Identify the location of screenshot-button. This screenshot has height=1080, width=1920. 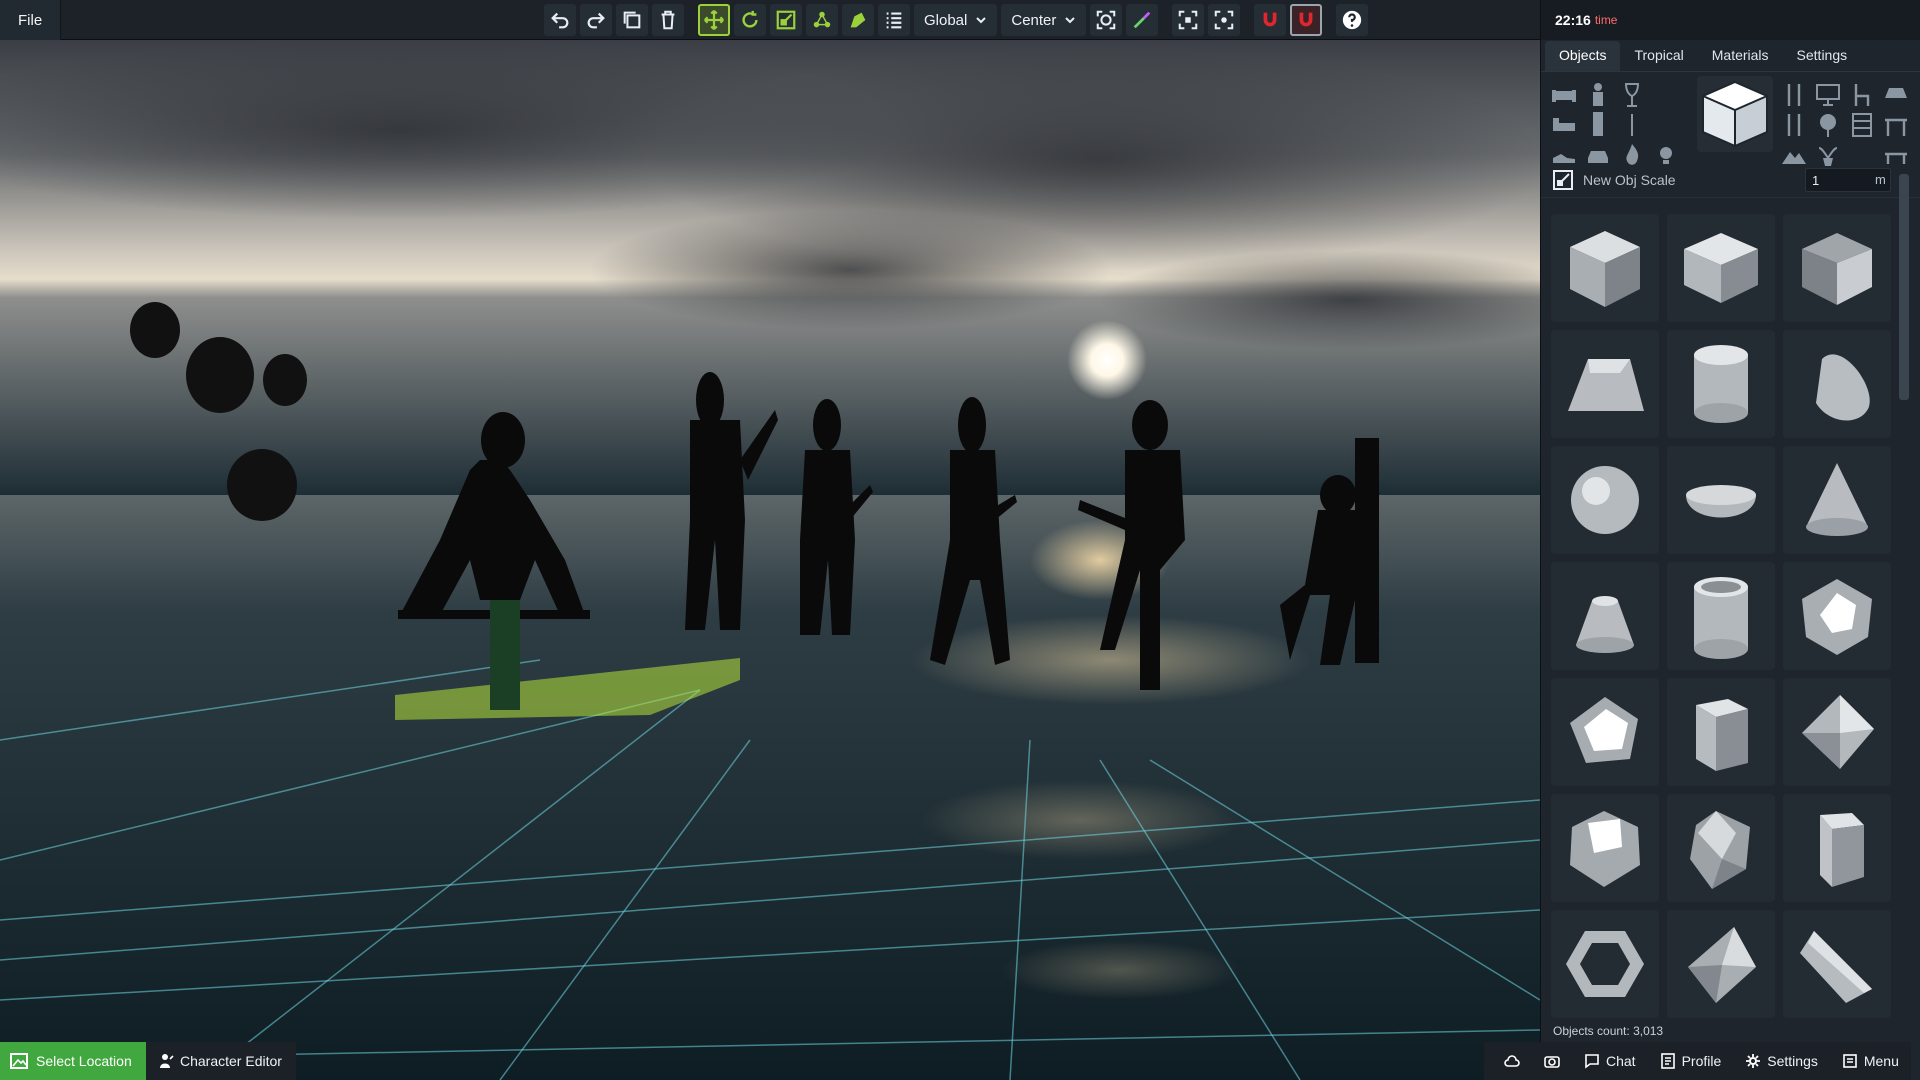
(1106, 20).